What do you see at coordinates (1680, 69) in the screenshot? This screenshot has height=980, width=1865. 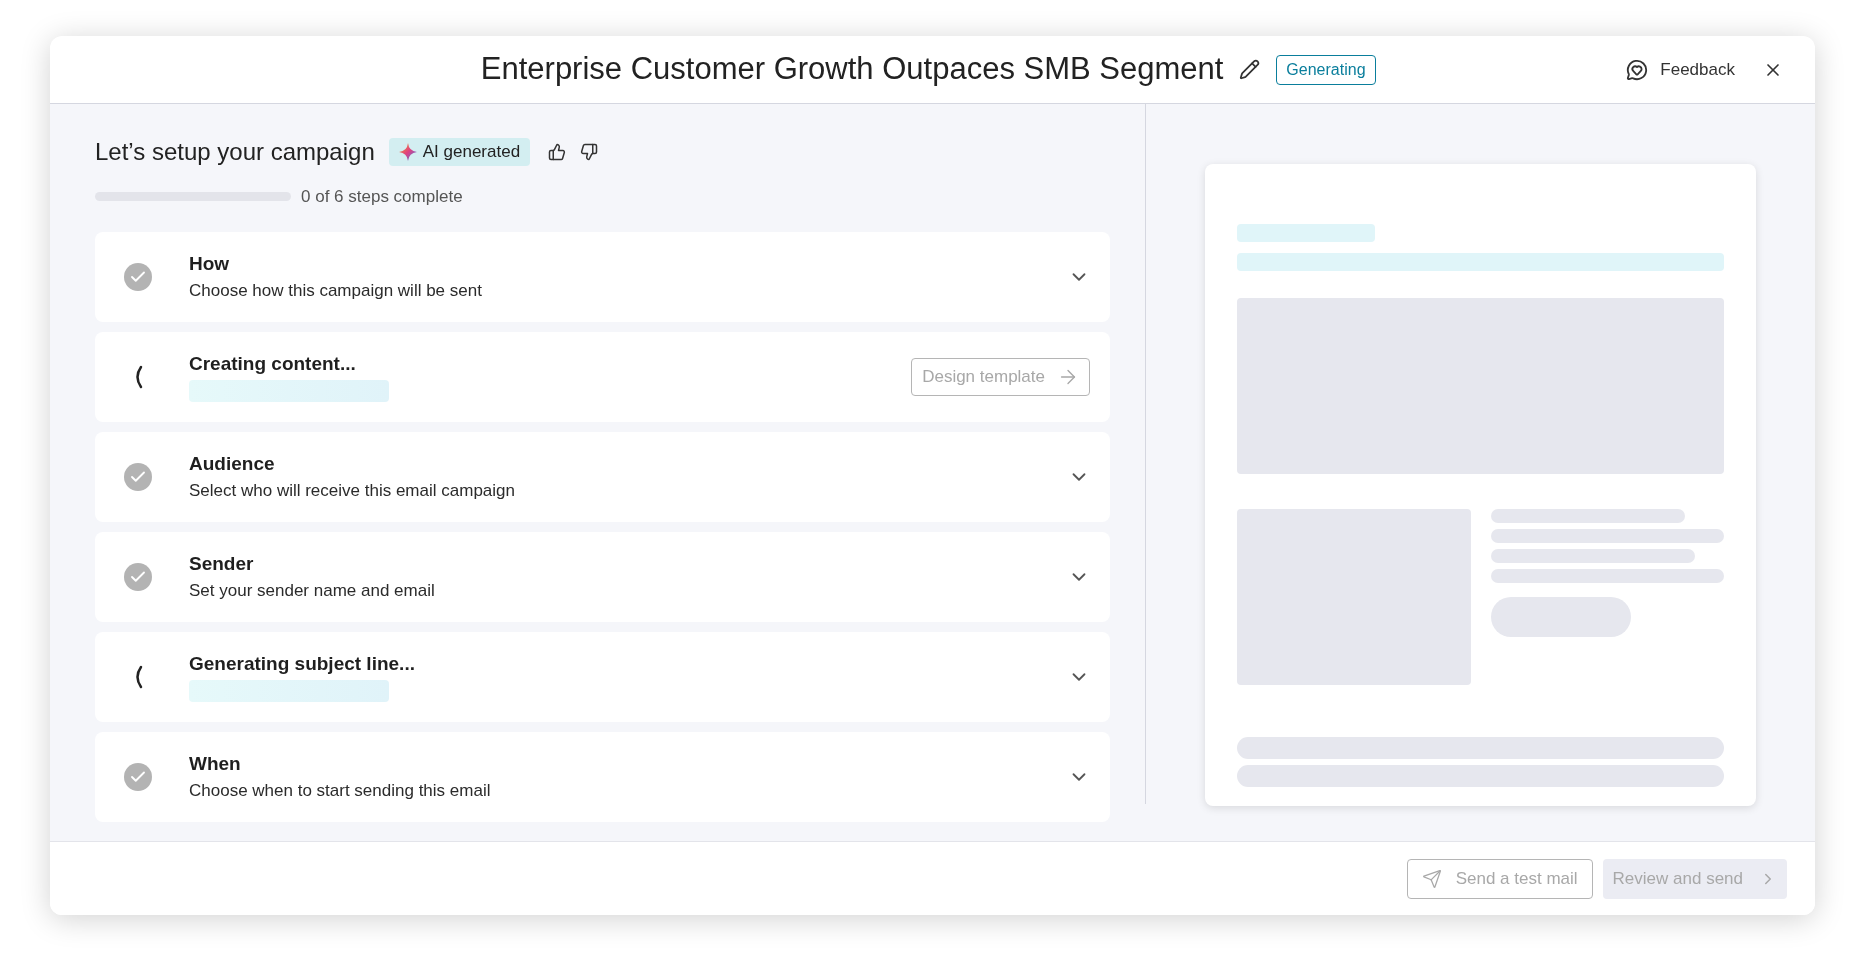 I see `feedback-button: Feedback` at bounding box center [1680, 69].